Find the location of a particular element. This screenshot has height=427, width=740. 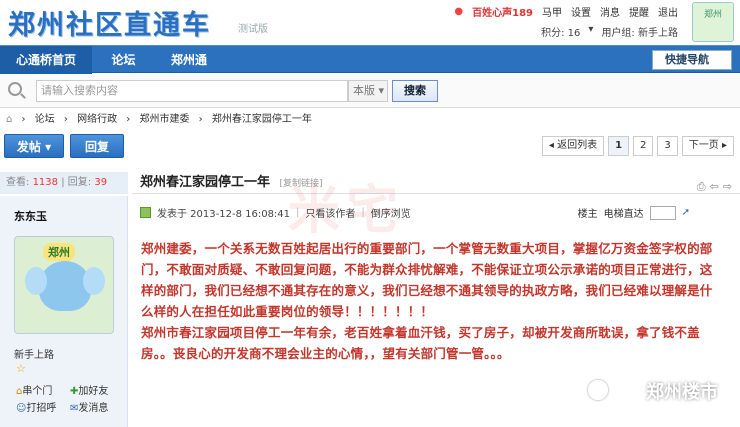

search-bar: 请输入搜索内容 本版 ▾ 搜索 is located at coordinates (370, 91).